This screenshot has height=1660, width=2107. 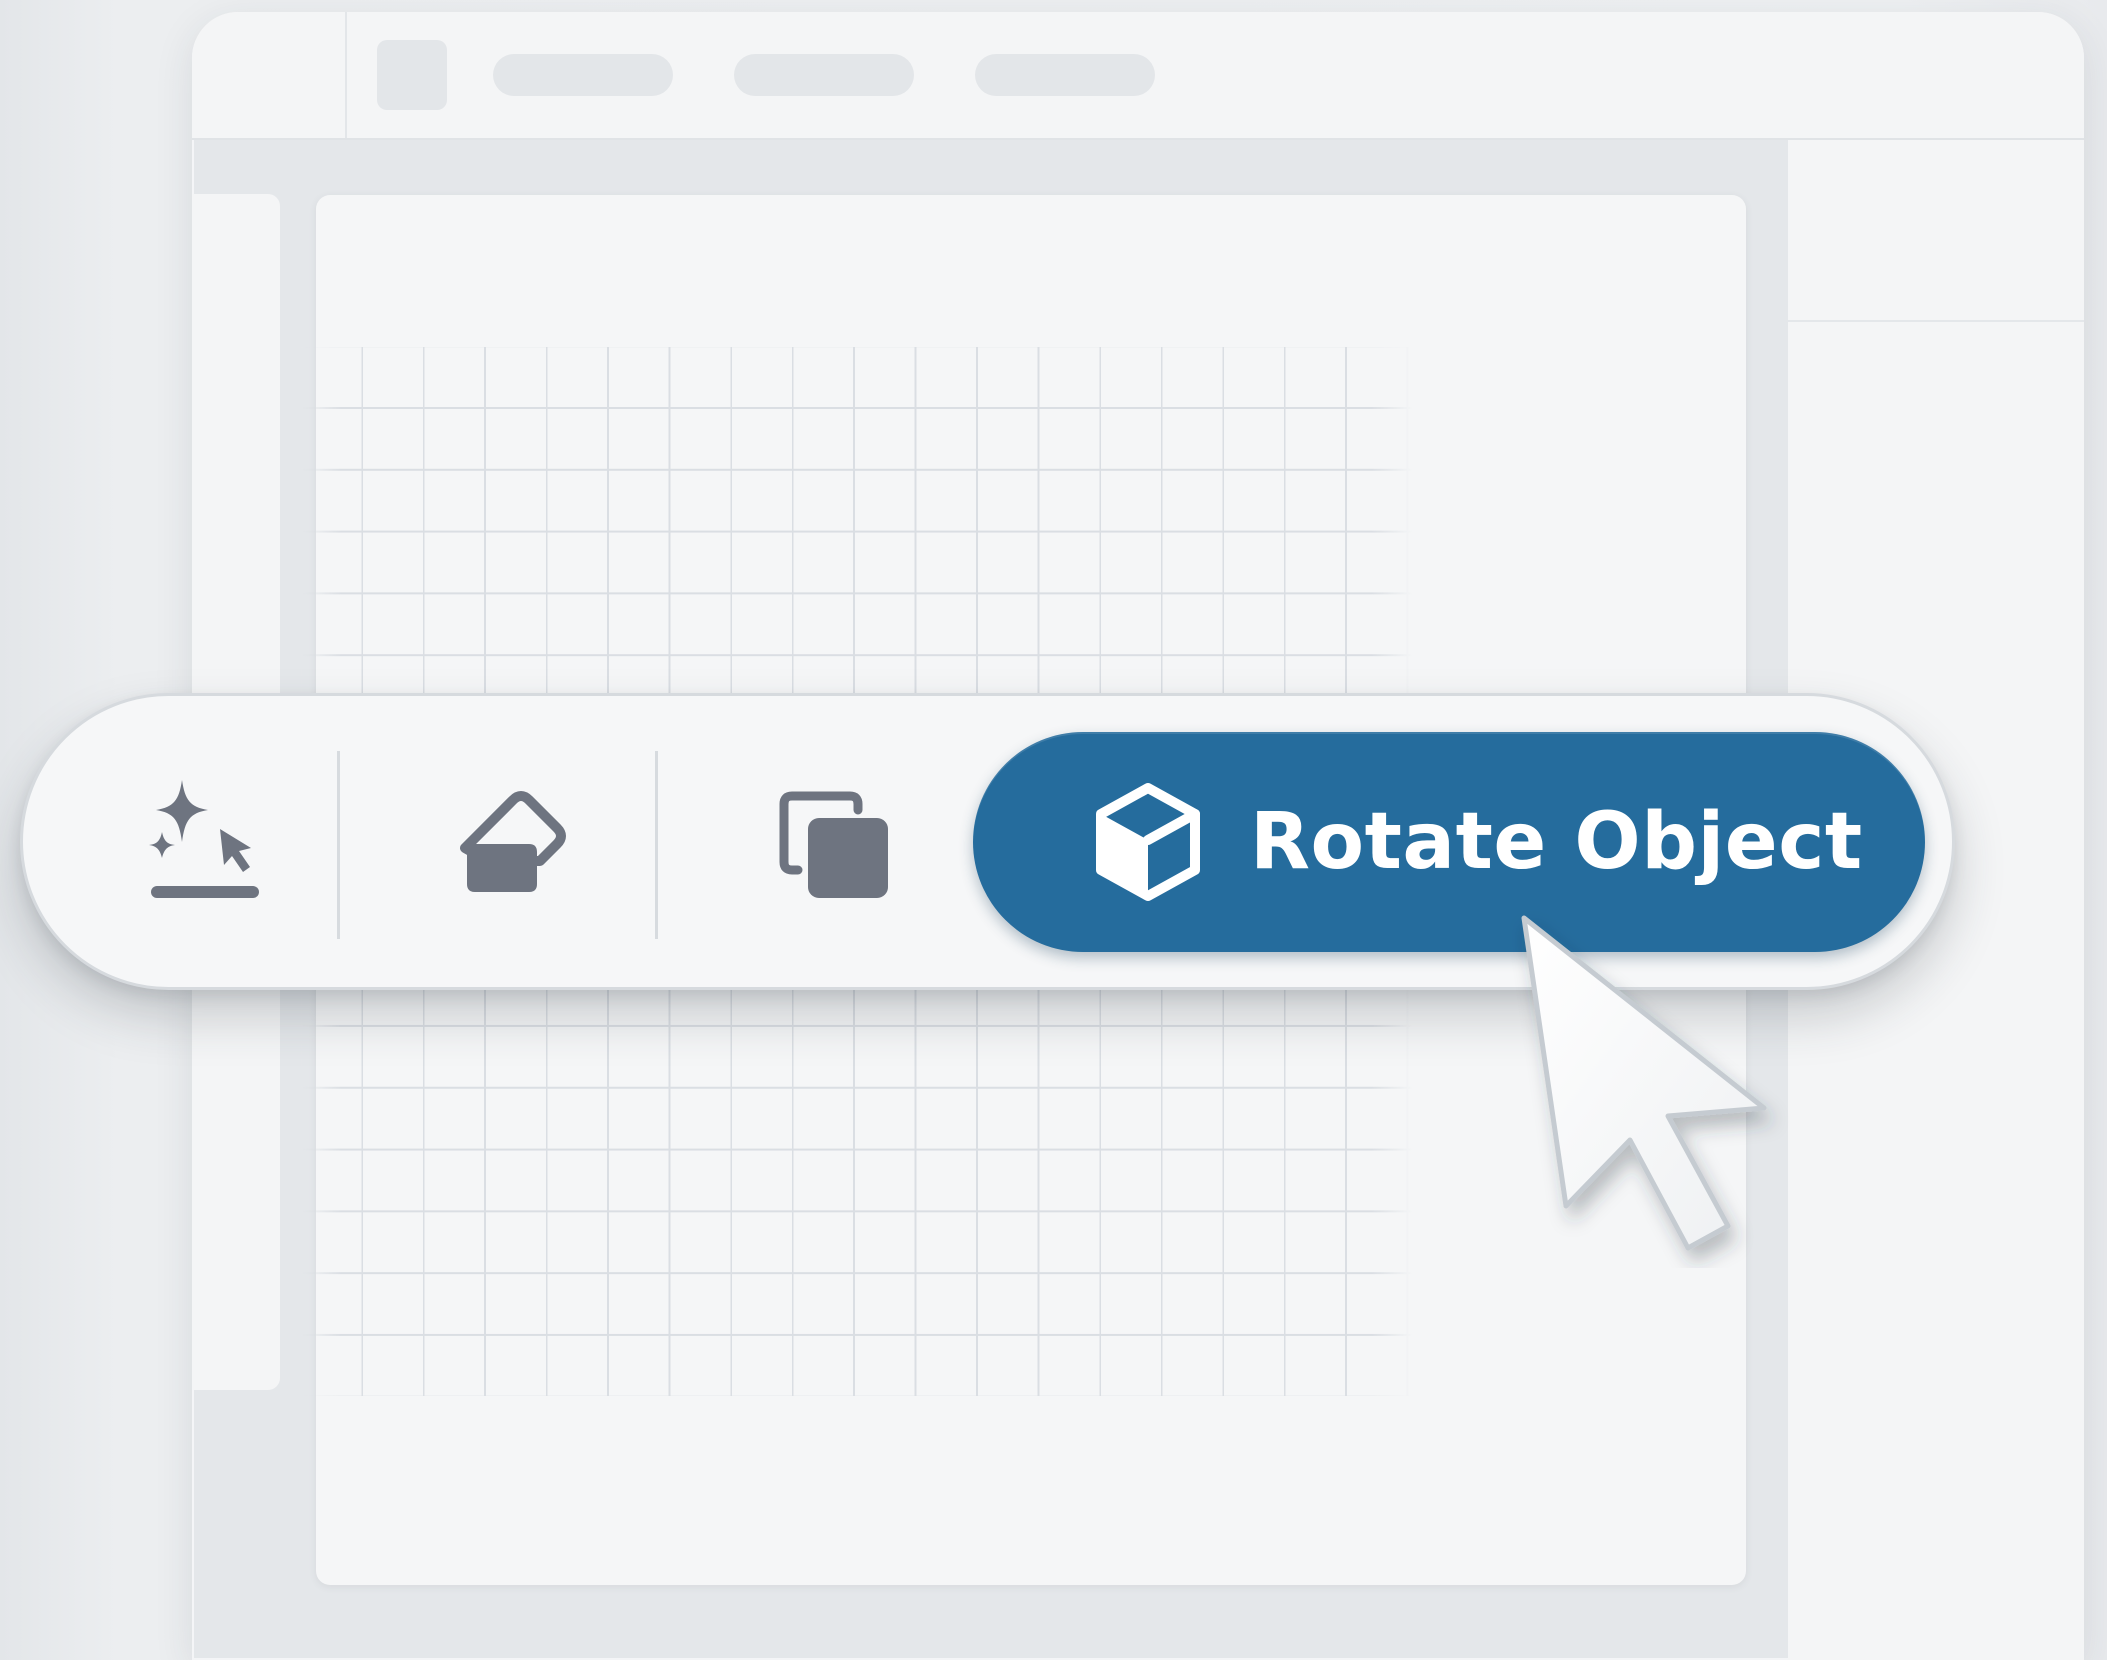 I want to click on eraser-tool-button, so click(x=516, y=841).